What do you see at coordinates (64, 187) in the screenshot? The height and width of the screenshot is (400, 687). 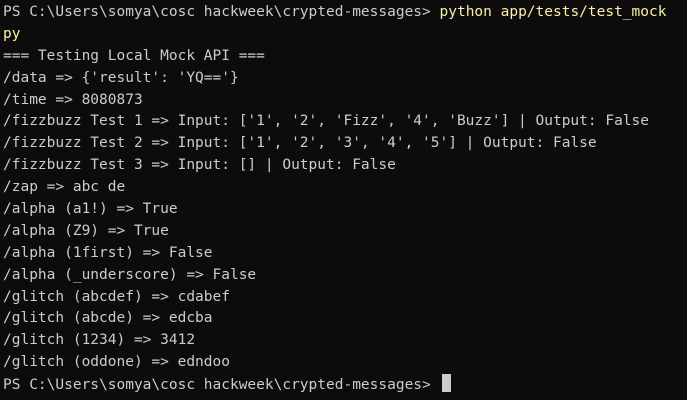 I see `output-line: /zap => abc de` at bounding box center [64, 187].